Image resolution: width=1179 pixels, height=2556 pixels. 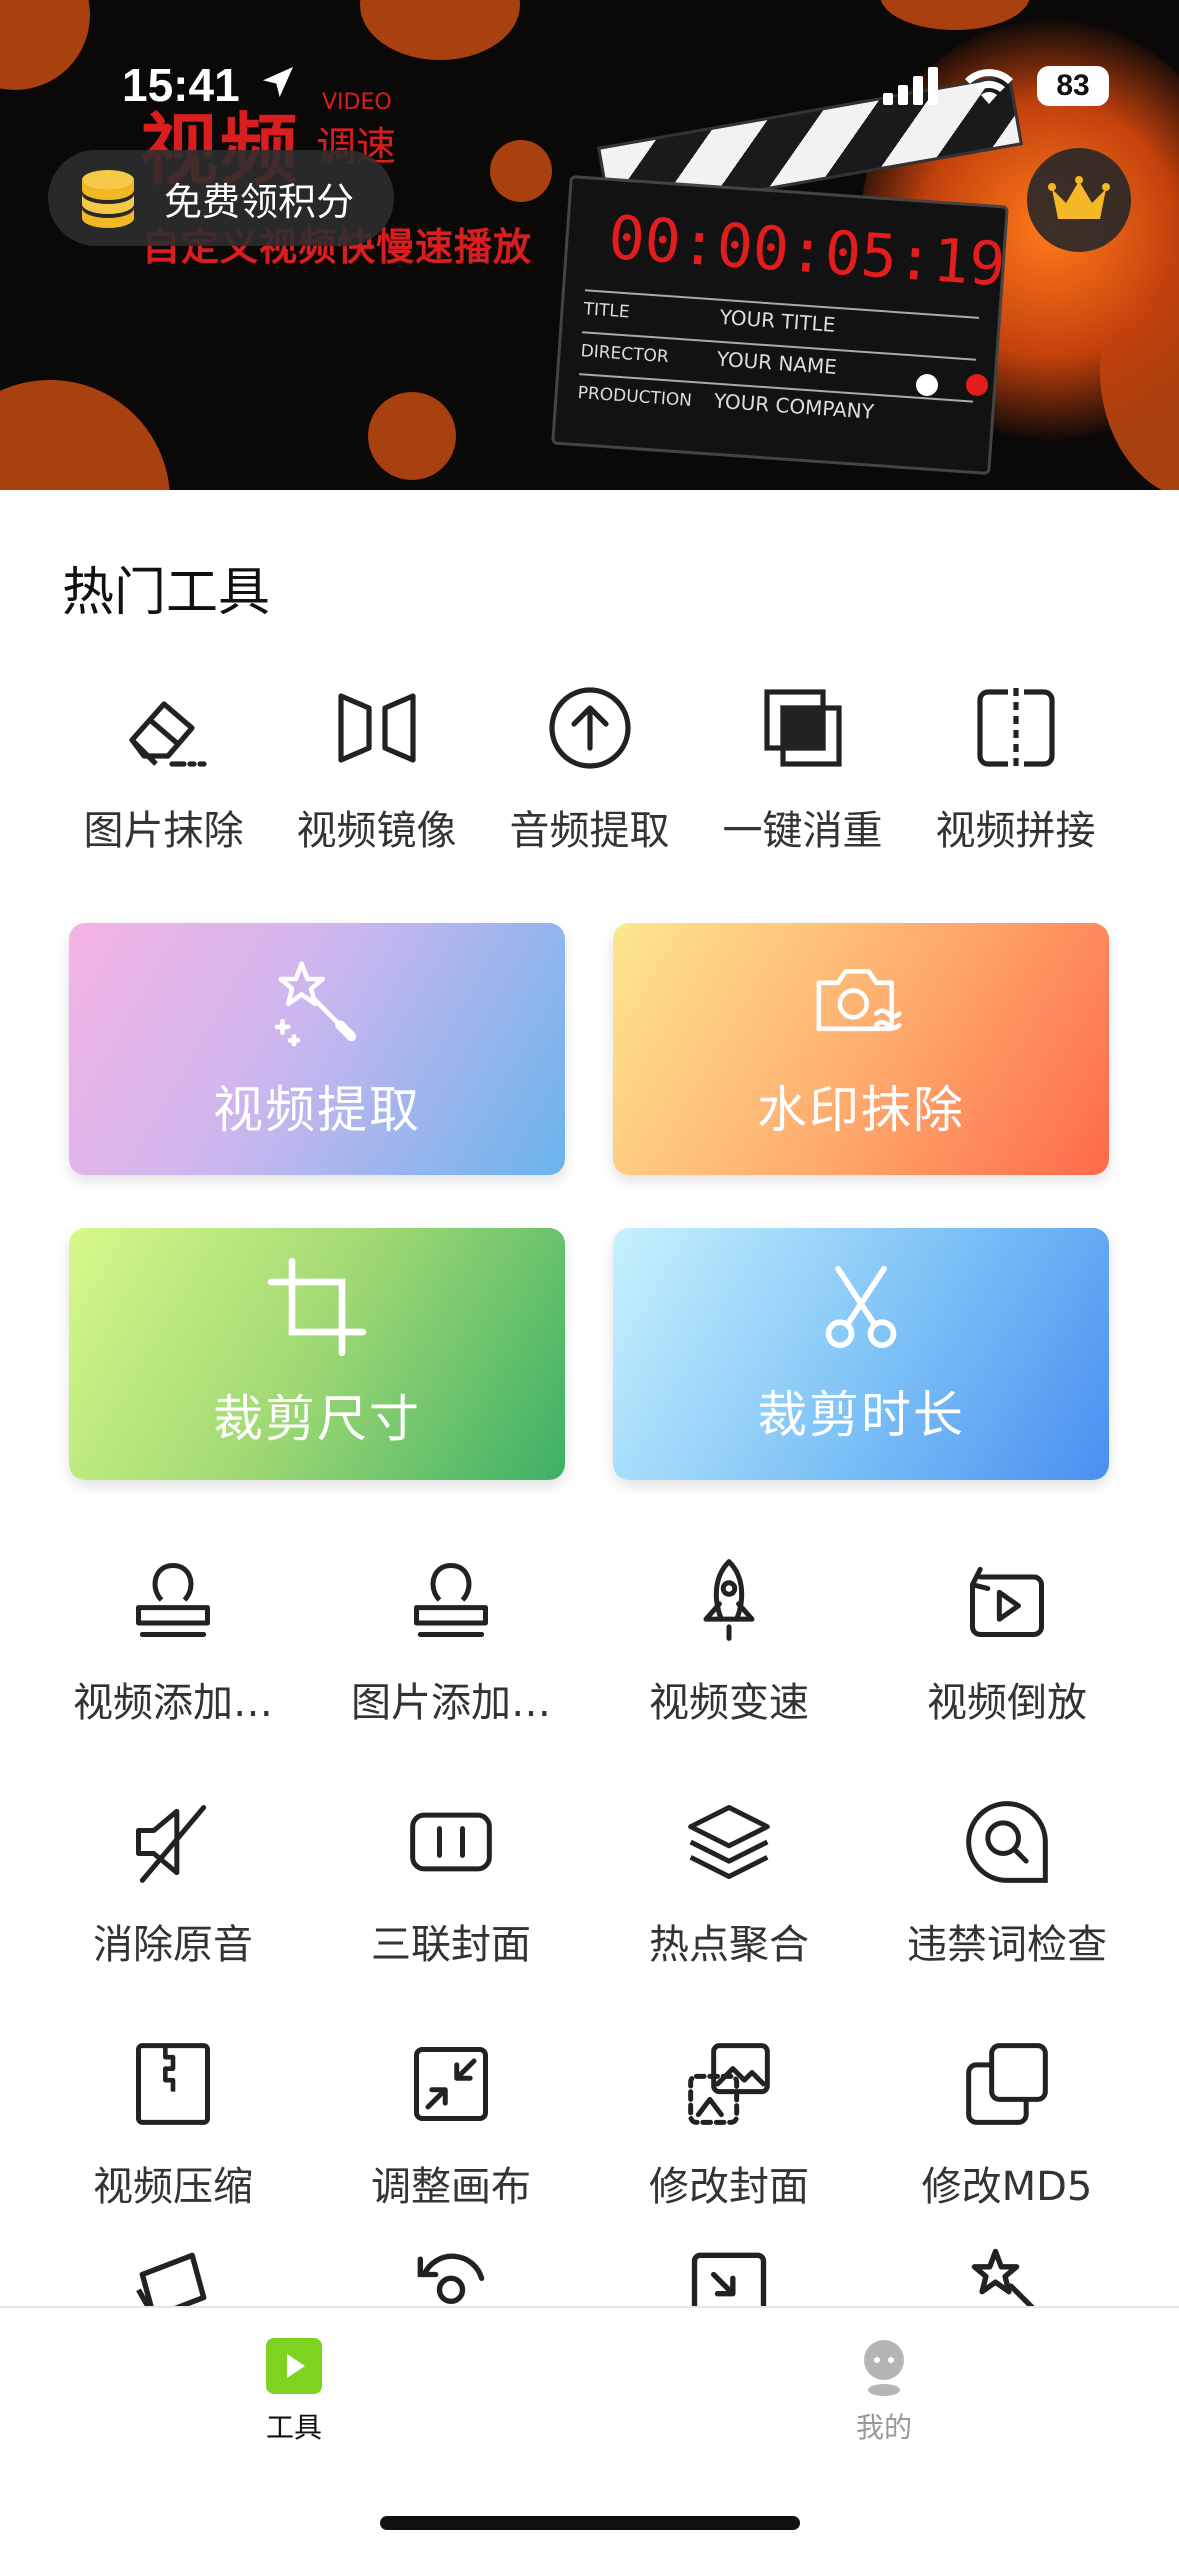 What do you see at coordinates (163, 831) in the screenshot?
I see `tool-label: 图片抹除` at bounding box center [163, 831].